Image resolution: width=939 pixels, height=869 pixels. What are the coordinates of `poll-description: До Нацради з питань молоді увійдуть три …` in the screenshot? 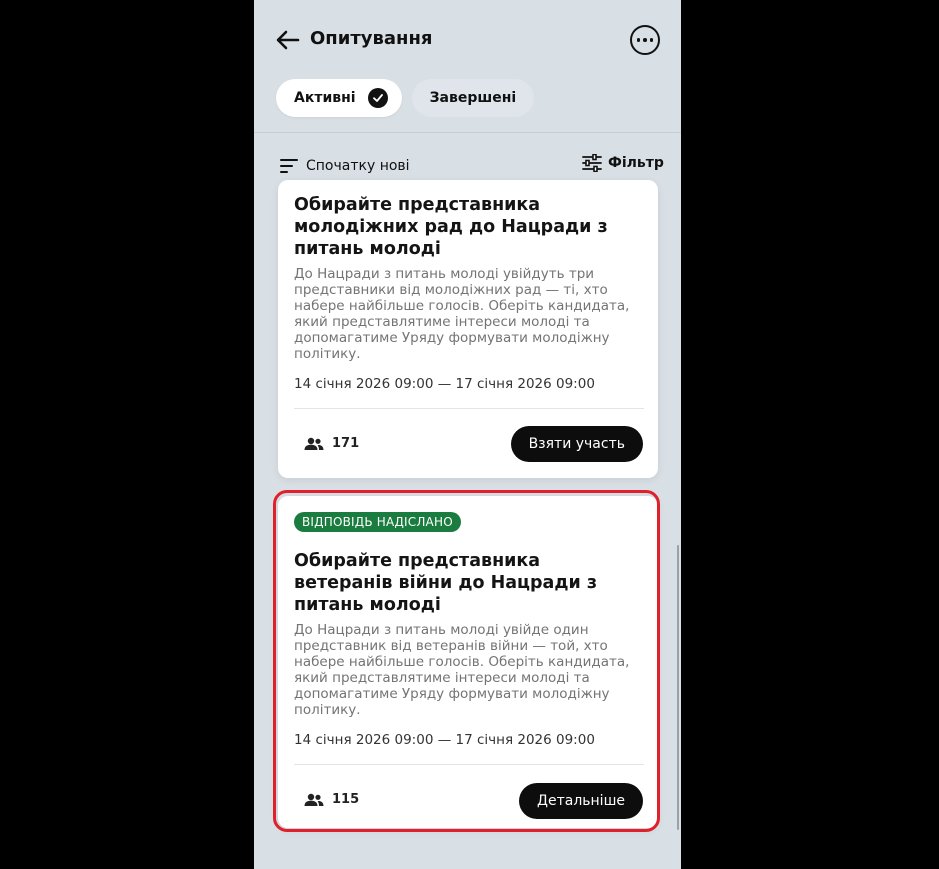 It's located at (462, 314).